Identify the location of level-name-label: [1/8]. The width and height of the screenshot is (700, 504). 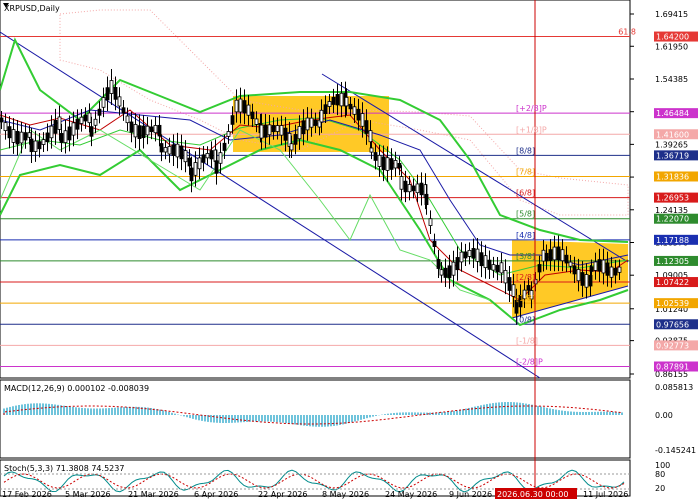
(525, 298).